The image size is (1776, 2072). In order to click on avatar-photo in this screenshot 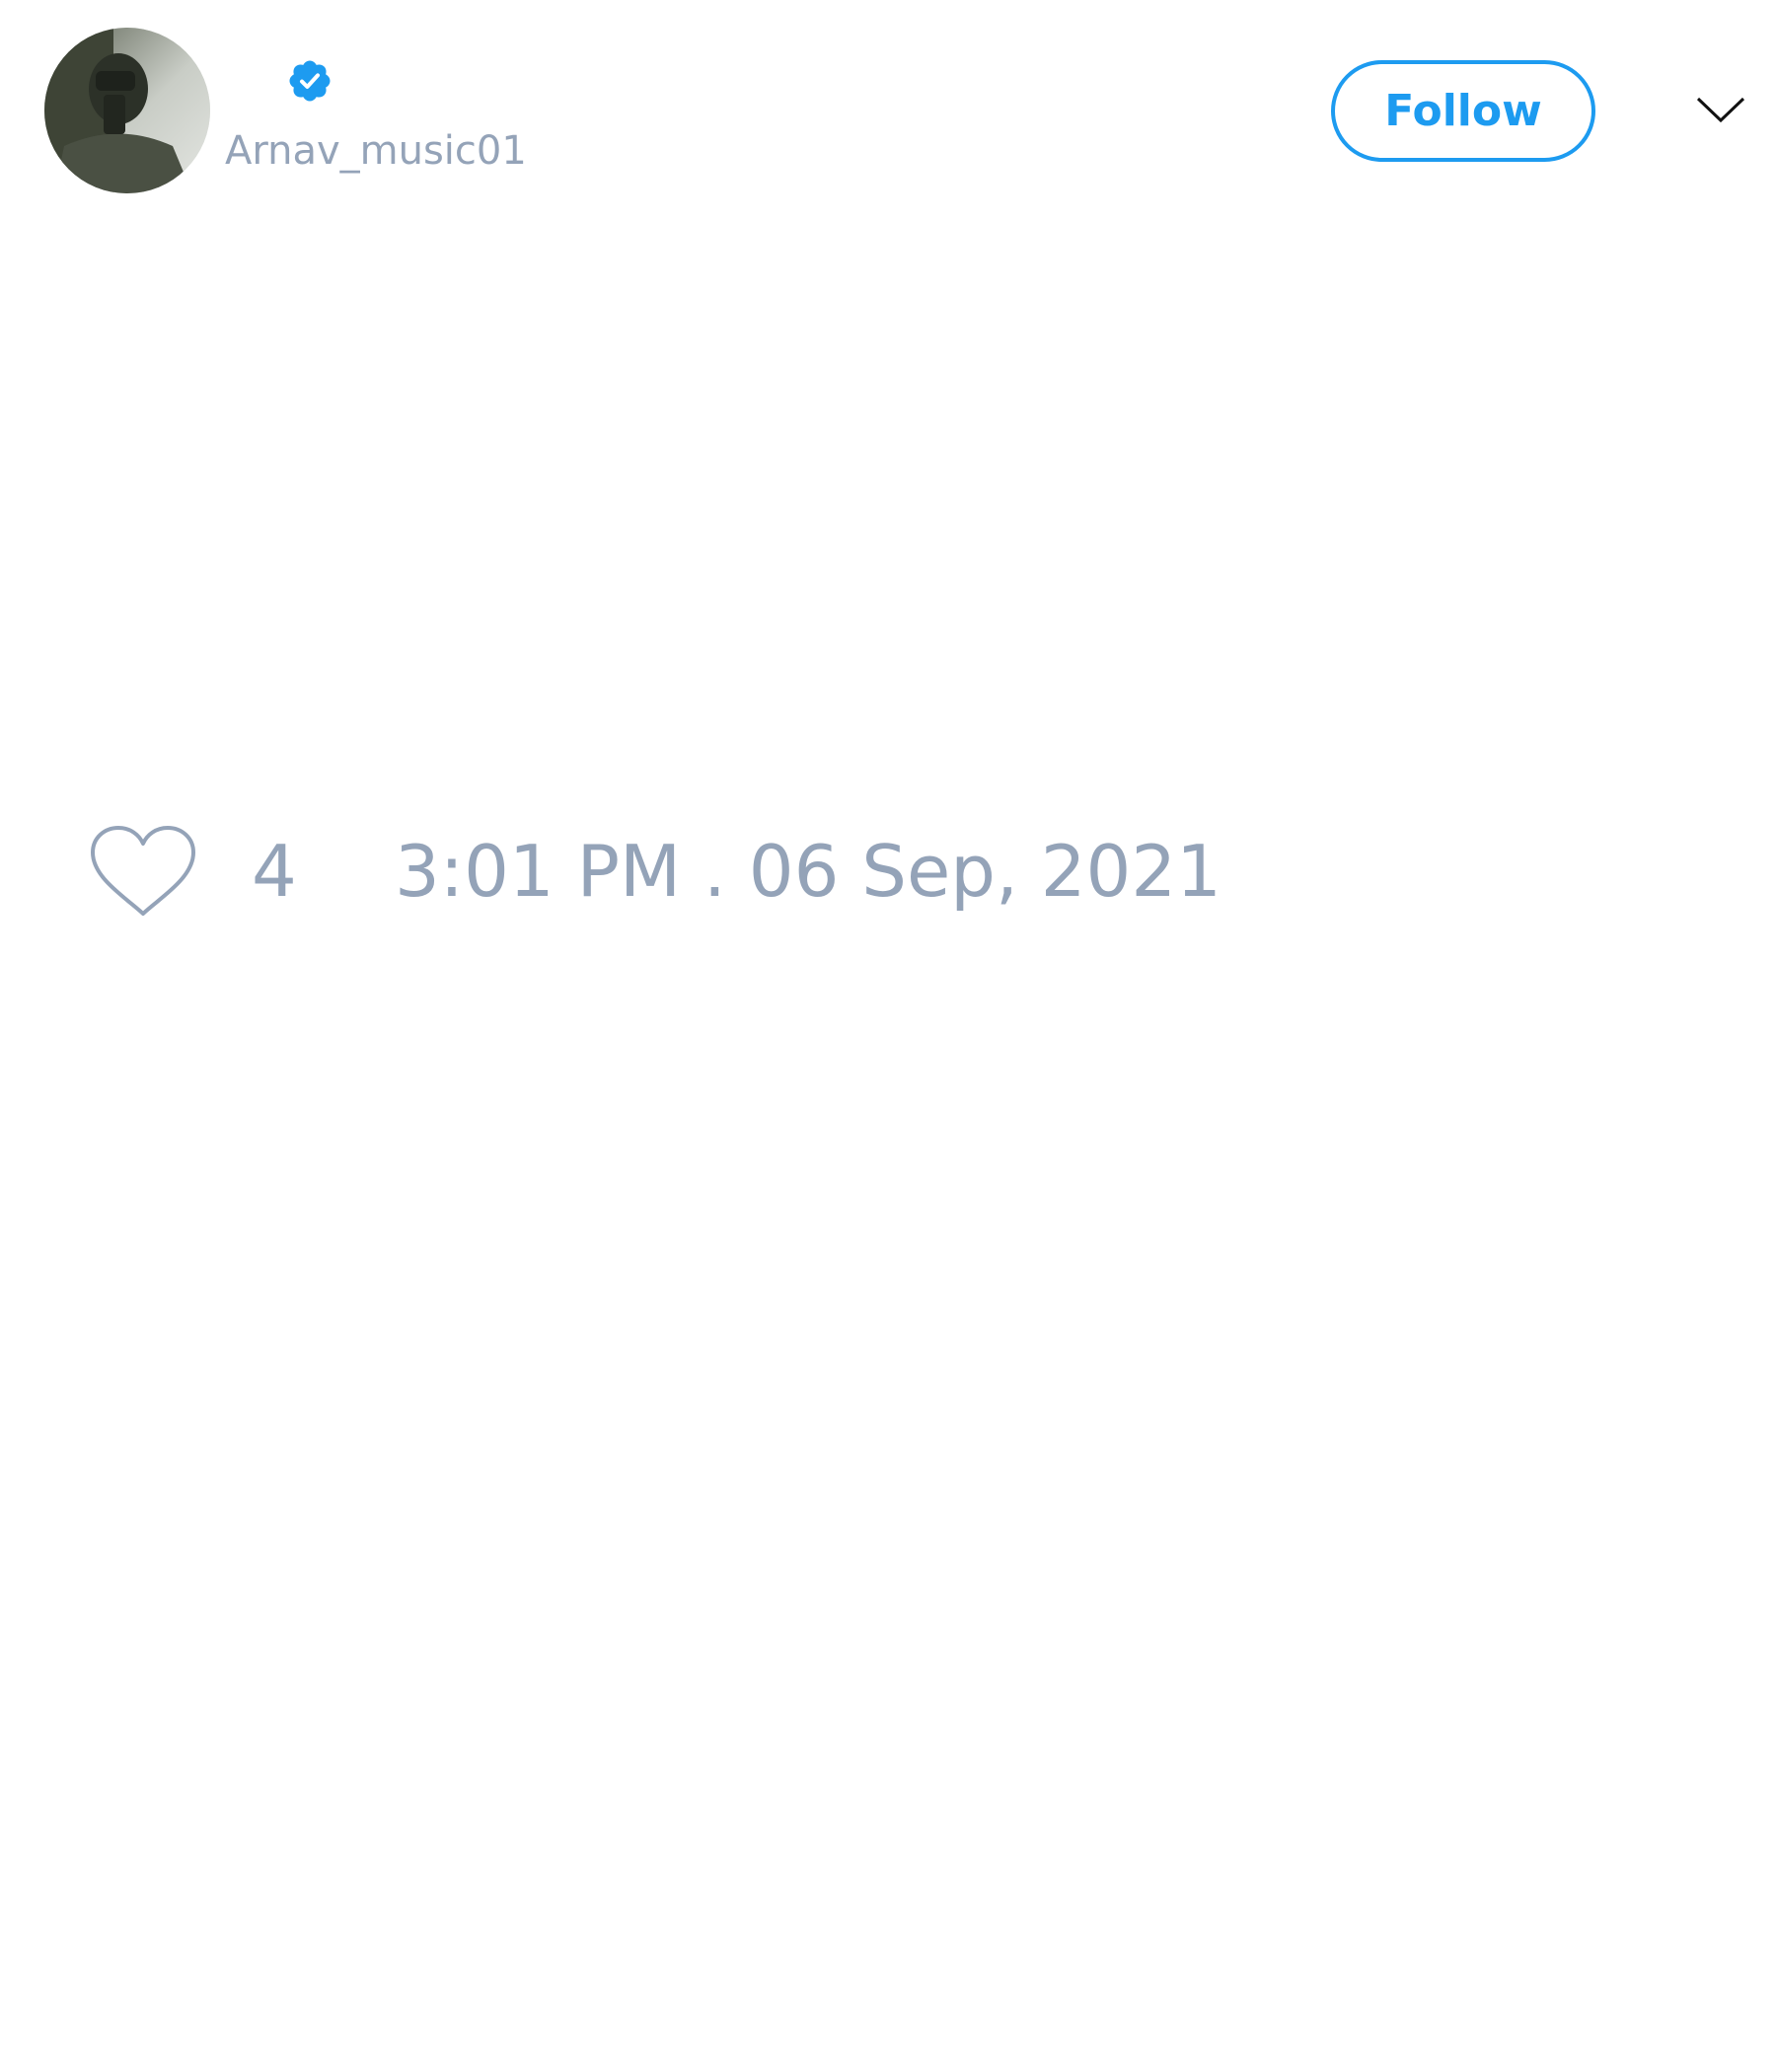, I will do `click(127, 111)`.